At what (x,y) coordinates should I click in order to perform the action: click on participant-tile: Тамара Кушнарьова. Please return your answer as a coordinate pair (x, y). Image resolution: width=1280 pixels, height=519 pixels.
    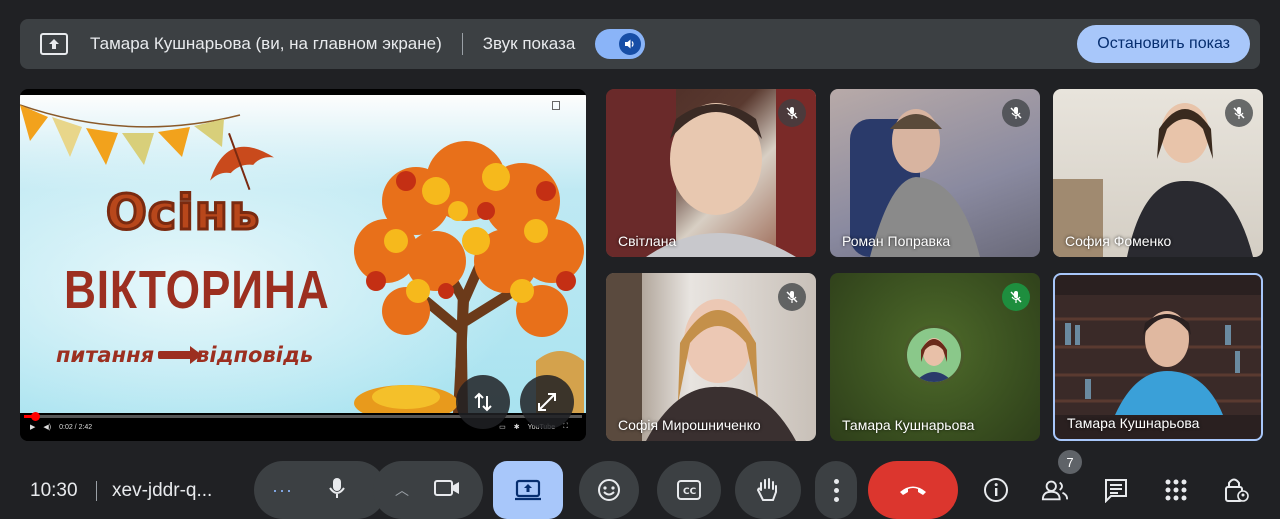
    Looking at the image, I should click on (935, 357).